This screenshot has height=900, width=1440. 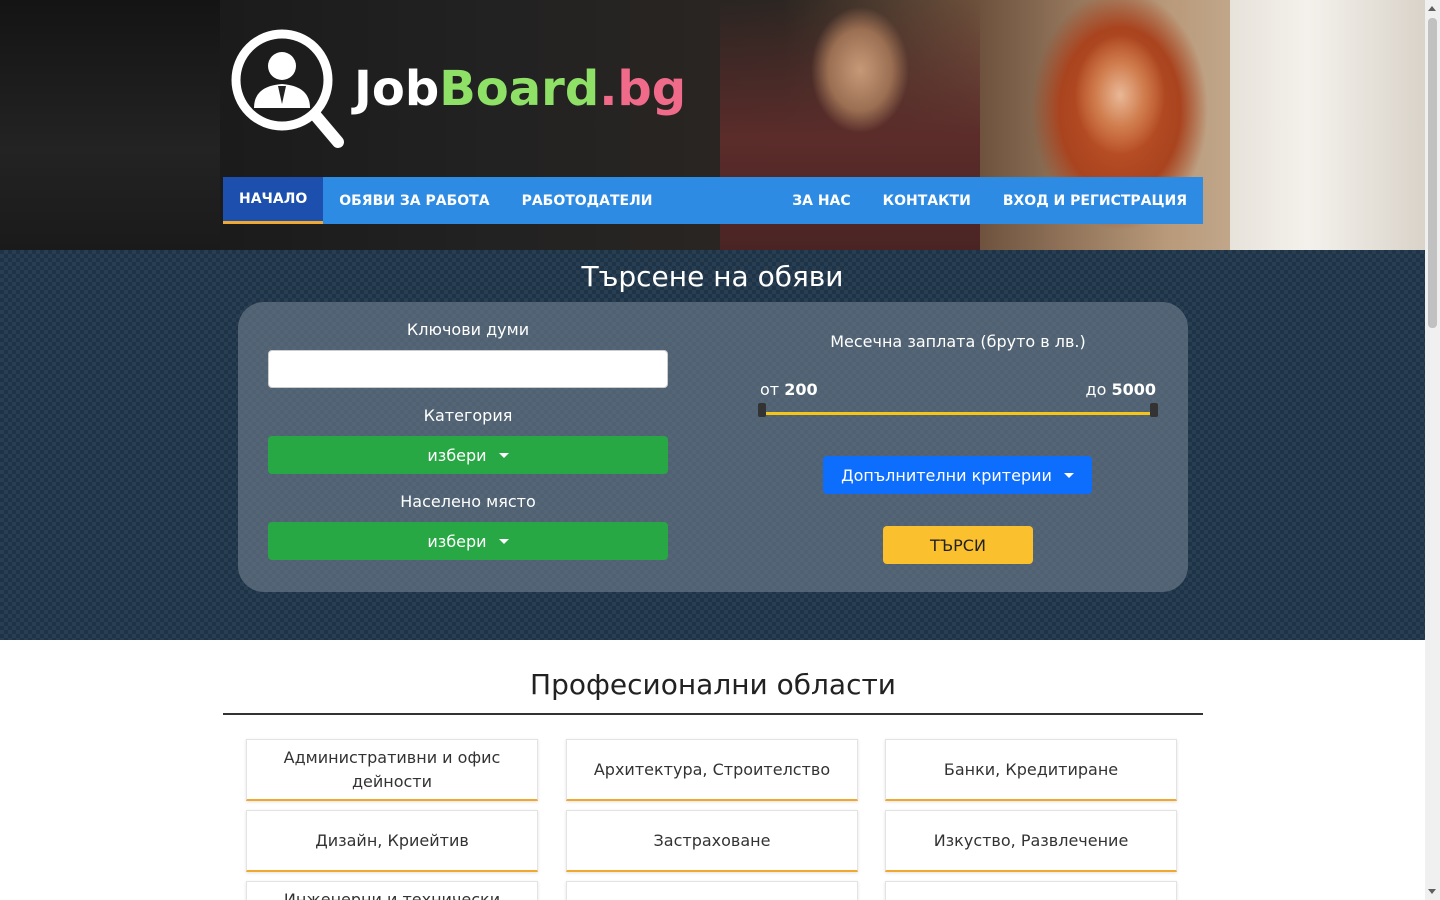 I want to click on area-card-banking: Банки, Кредитиране, so click(x=1031, y=770).